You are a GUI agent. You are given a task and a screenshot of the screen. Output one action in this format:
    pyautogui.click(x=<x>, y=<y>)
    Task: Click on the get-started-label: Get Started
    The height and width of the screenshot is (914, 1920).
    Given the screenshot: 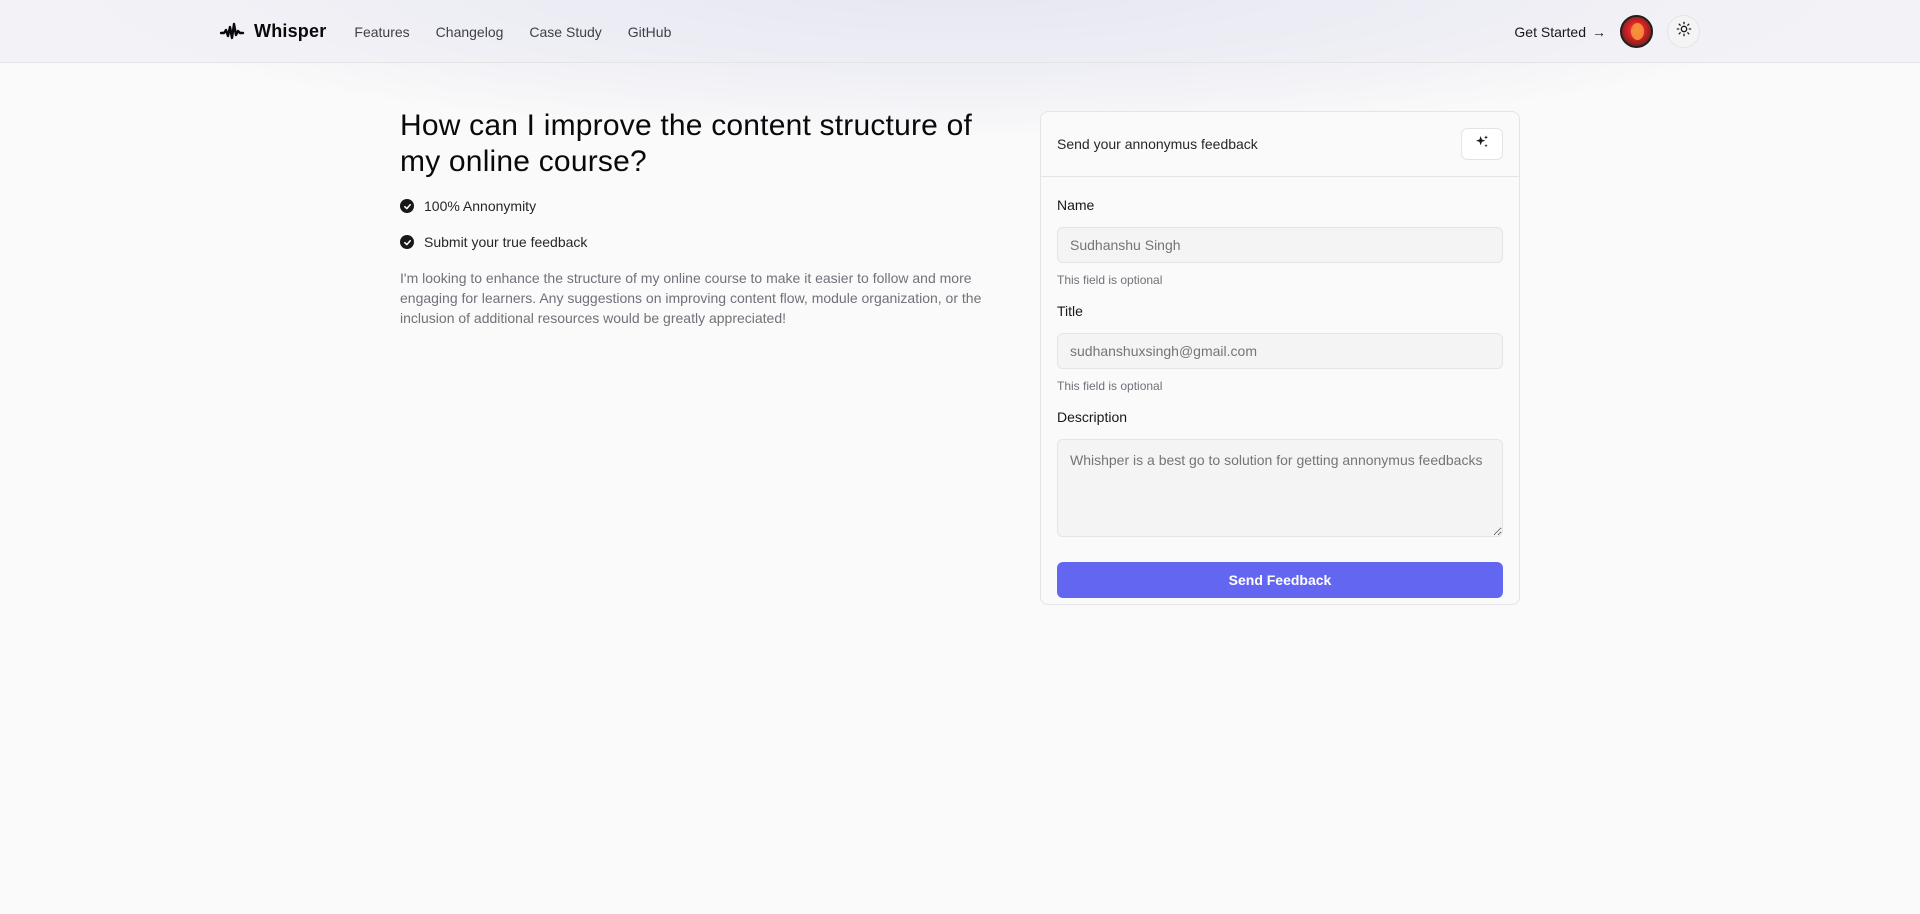 What is the action you would take?
    pyautogui.click(x=1550, y=31)
    